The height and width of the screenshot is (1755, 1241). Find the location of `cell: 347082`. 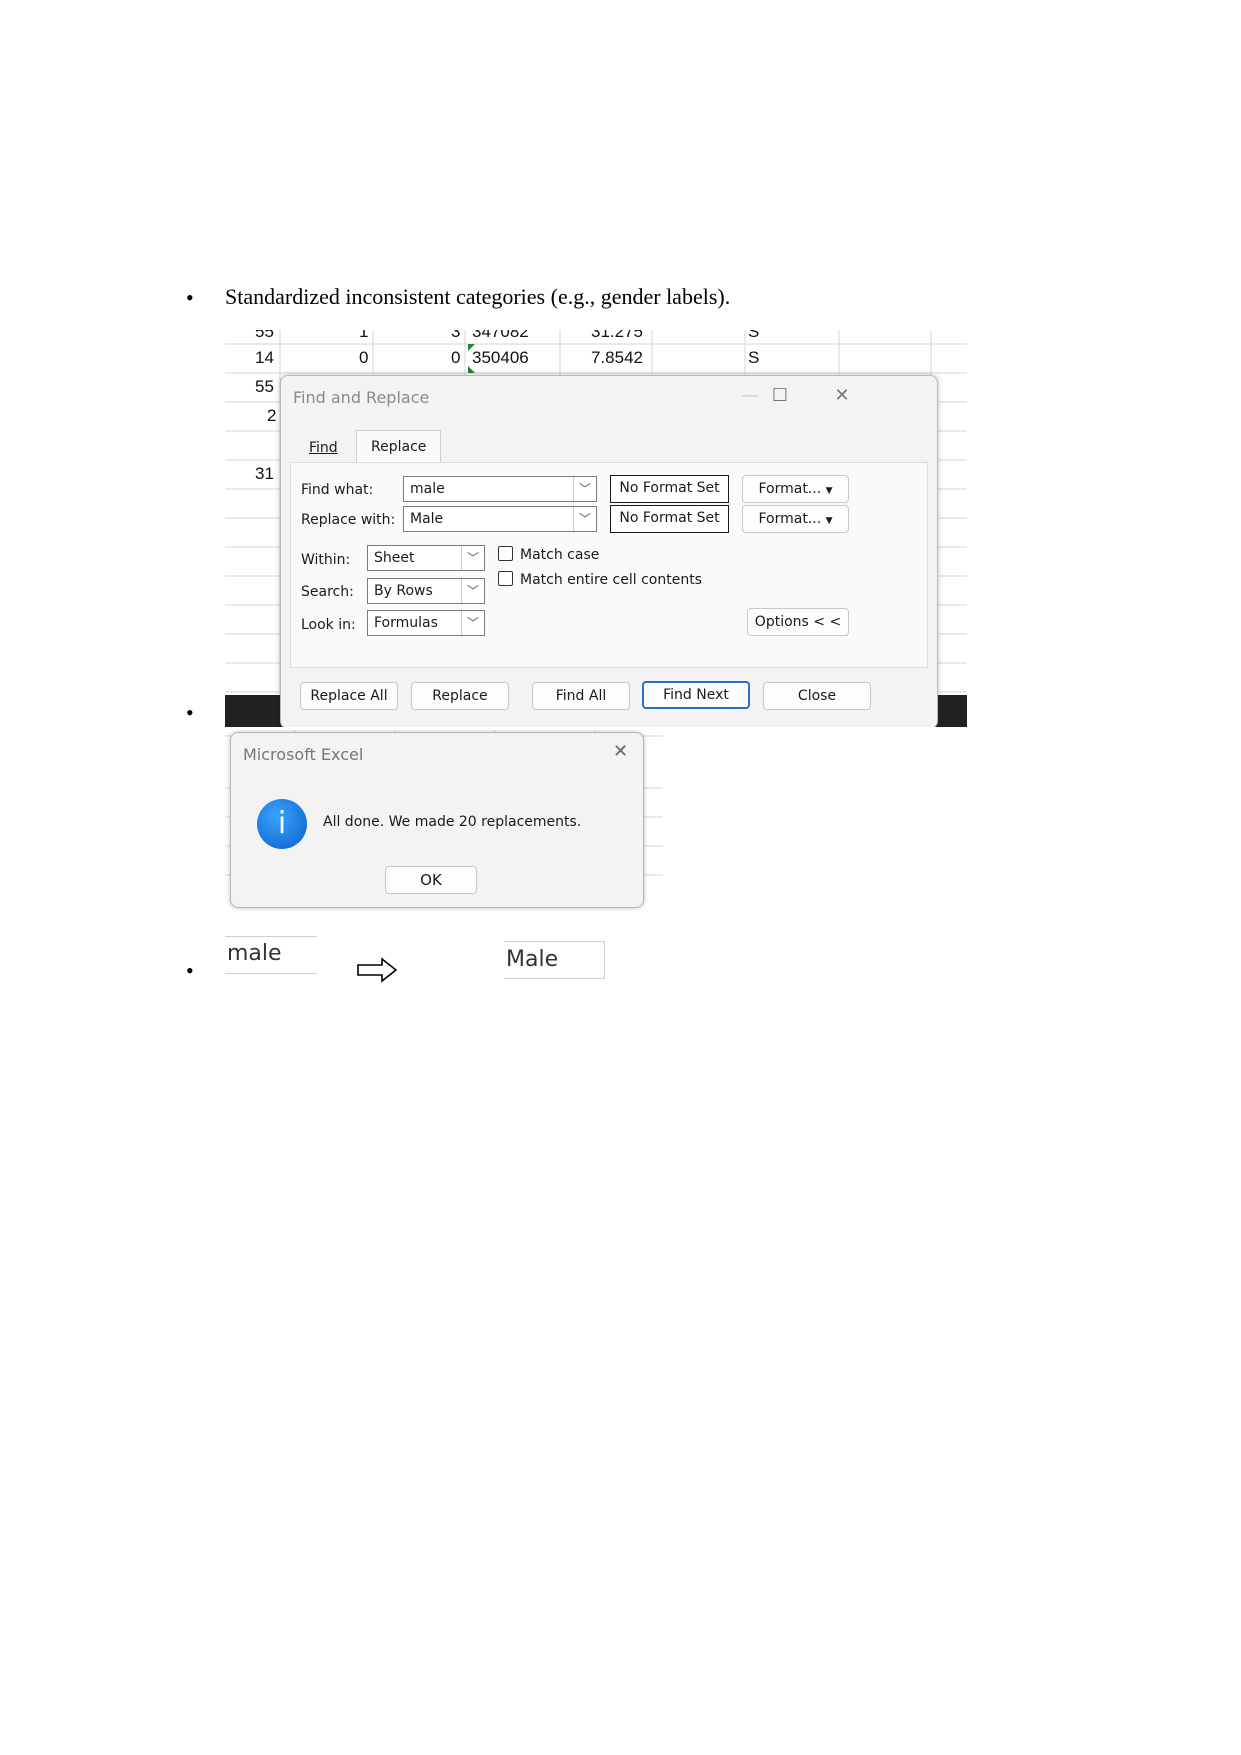

cell: 347082 is located at coordinates (500, 335).